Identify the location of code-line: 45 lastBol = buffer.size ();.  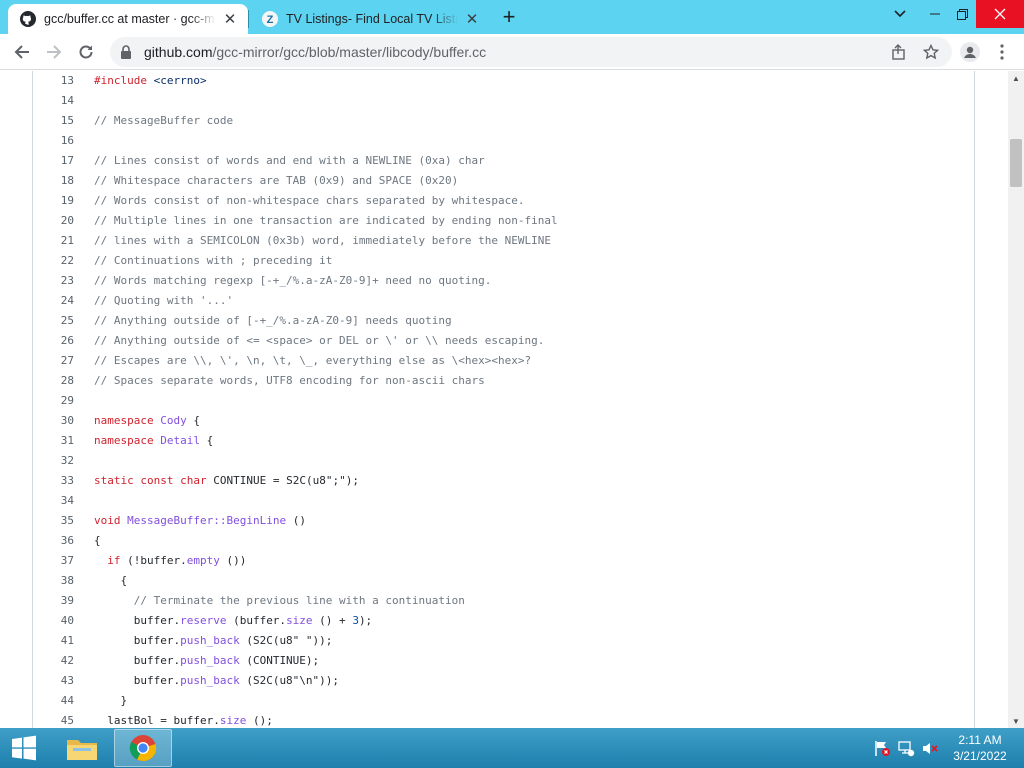
(503, 719).